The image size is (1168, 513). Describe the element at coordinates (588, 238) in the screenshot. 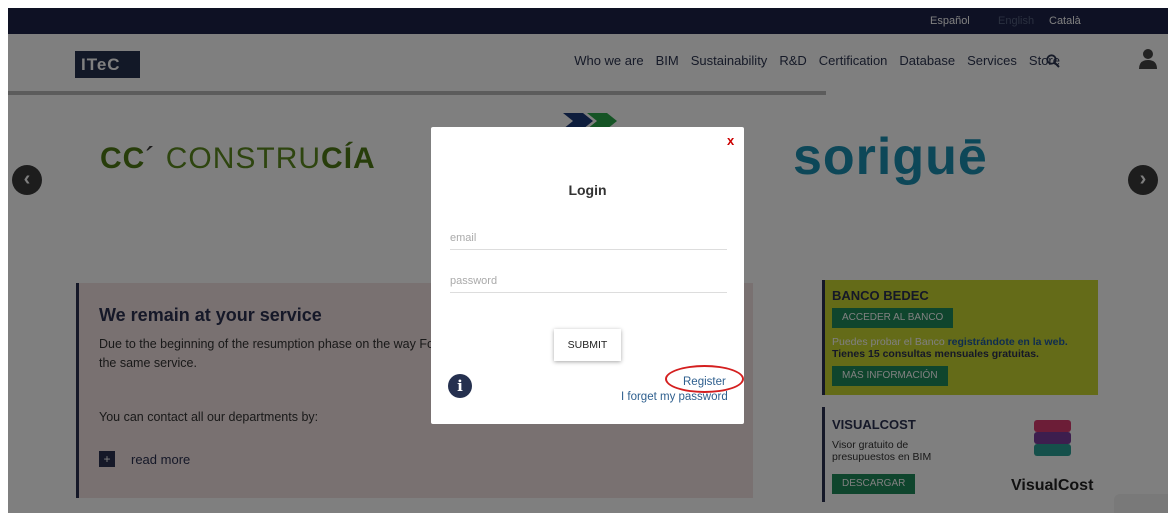

I see `email-field` at that location.